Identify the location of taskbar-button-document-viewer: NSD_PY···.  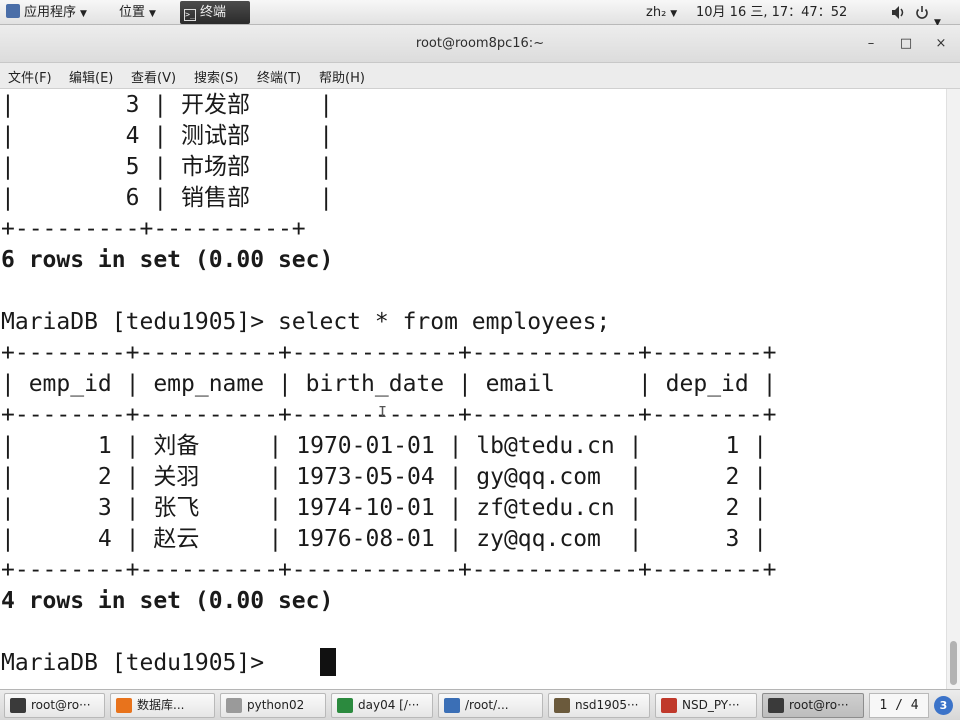
(706, 705).